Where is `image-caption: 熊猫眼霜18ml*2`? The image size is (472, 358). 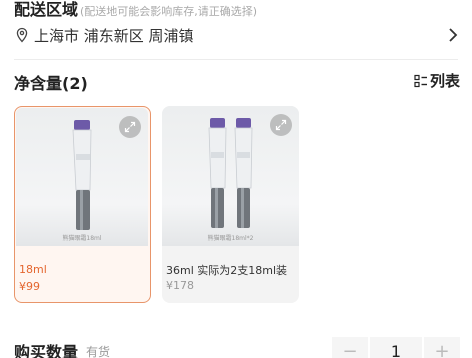
image-caption: 熊猫眼霜18ml*2 is located at coordinates (230, 238).